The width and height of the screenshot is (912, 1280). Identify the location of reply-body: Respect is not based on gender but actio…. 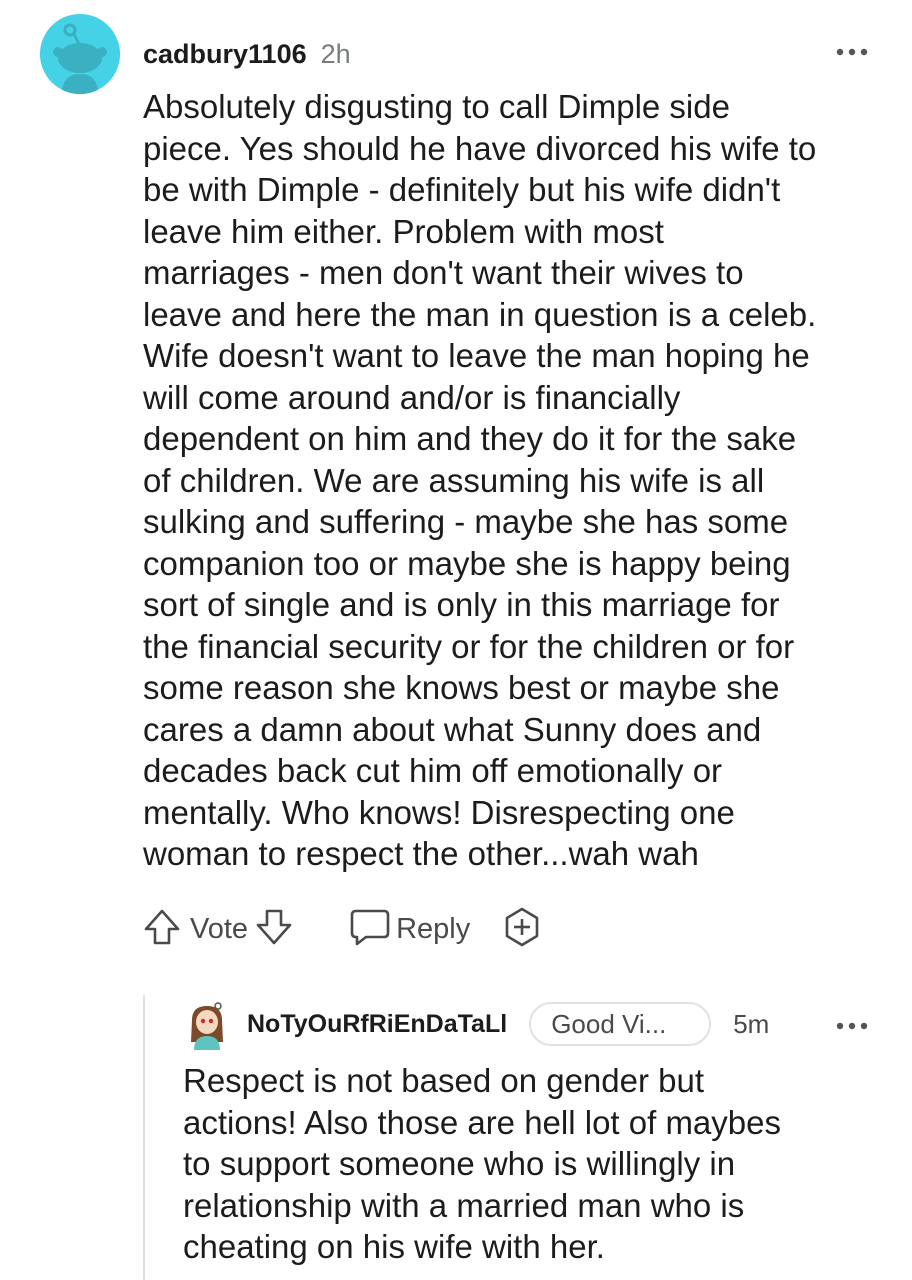
(533, 1164).